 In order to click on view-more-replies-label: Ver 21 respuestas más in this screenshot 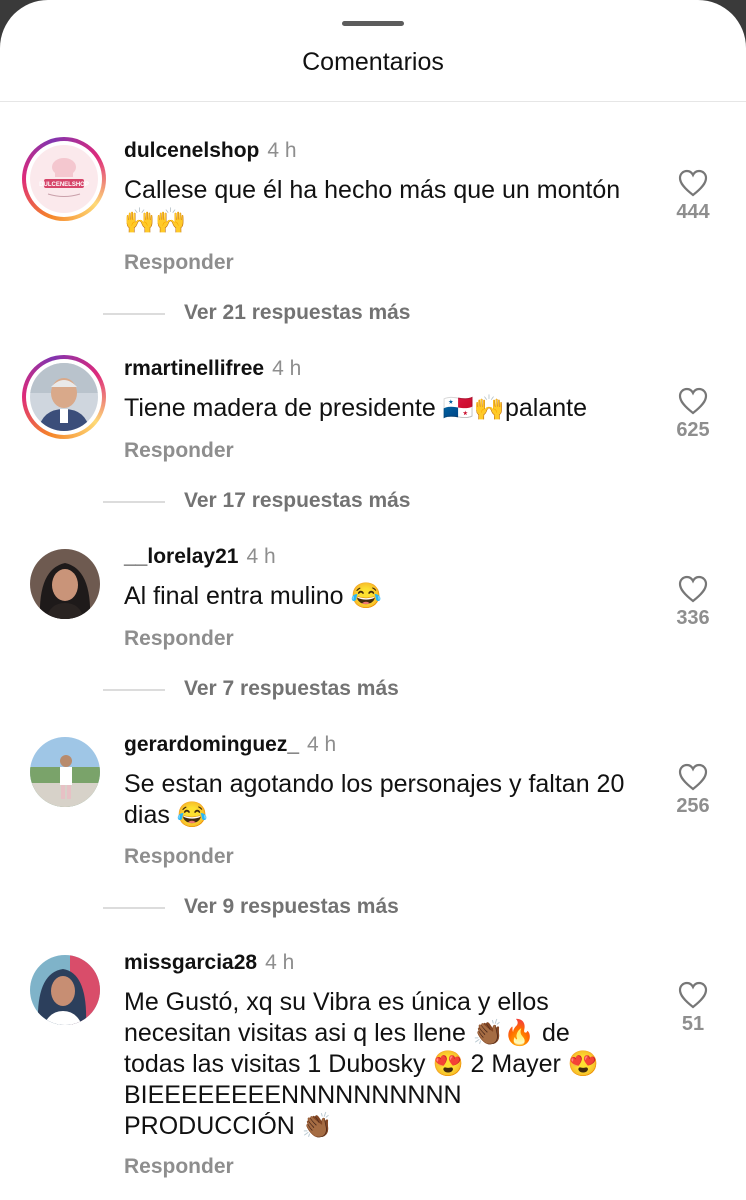, I will do `click(297, 313)`.